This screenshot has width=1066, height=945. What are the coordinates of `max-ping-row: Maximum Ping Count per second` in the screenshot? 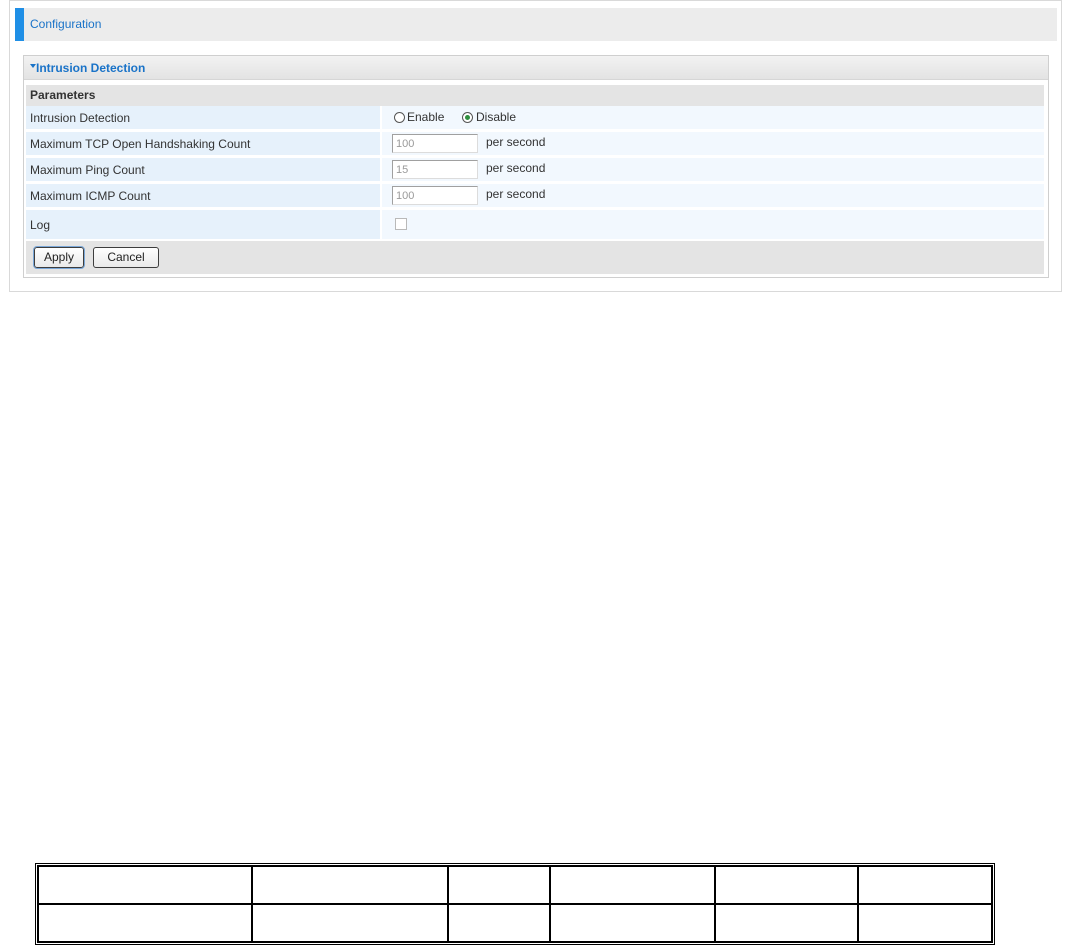 It's located at (535, 170).